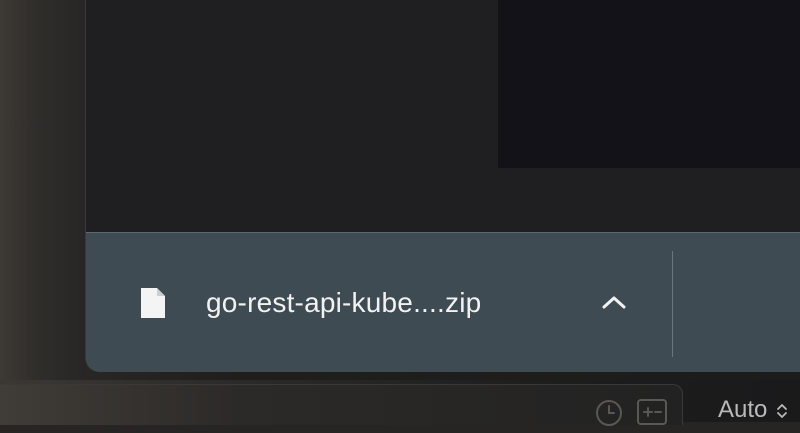 The image size is (800, 433). What do you see at coordinates (743, 409) in the screenshot?
I see `auto-select-value: Auto` at bounding box center [743, 409].